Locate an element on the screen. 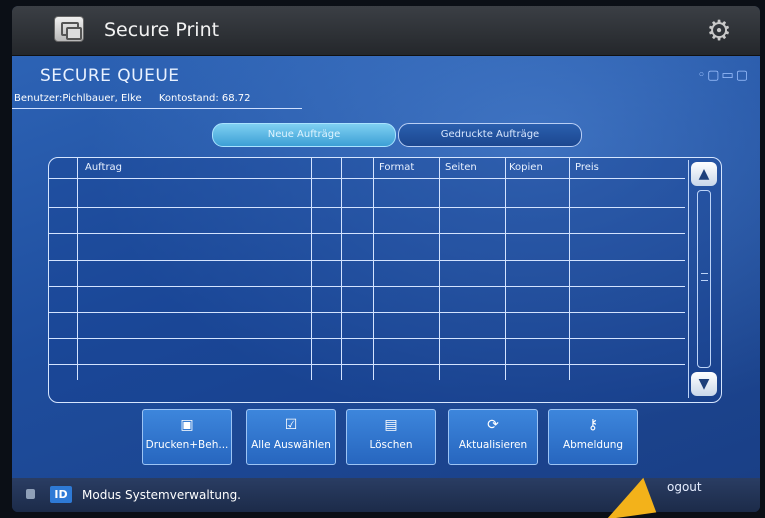 The width and height of the screenshot is (765, 518). tab-printed-jobs: Gedruckte Aufträge is located at coordinates (490, 135).